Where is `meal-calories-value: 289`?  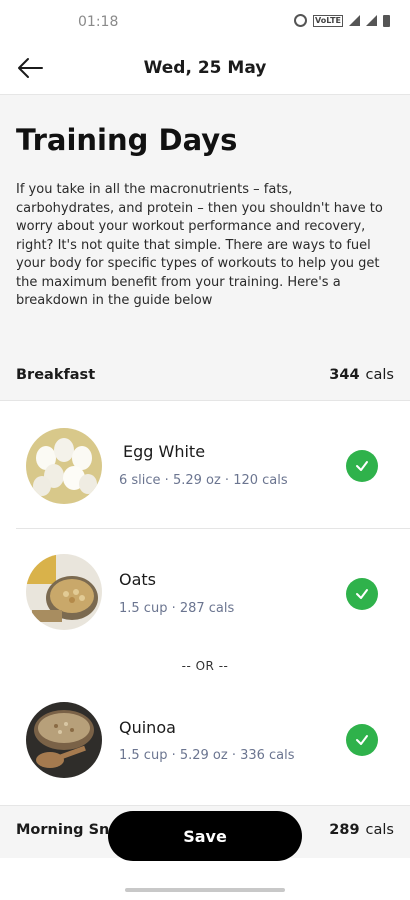 meal-calories-value: 289 is located at coordinates (344, 830).